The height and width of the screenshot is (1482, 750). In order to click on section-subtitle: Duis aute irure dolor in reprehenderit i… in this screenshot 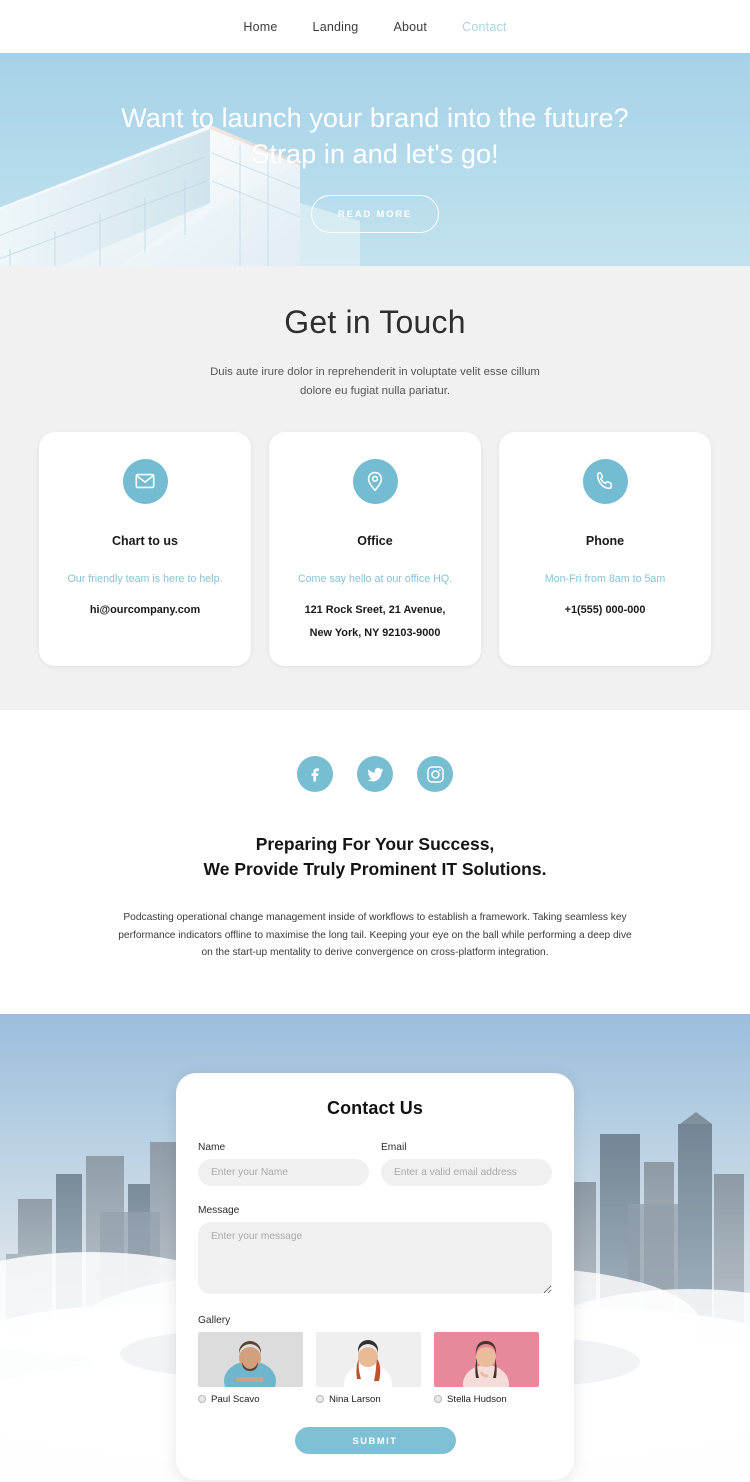, I will do `click(375, 381)`.